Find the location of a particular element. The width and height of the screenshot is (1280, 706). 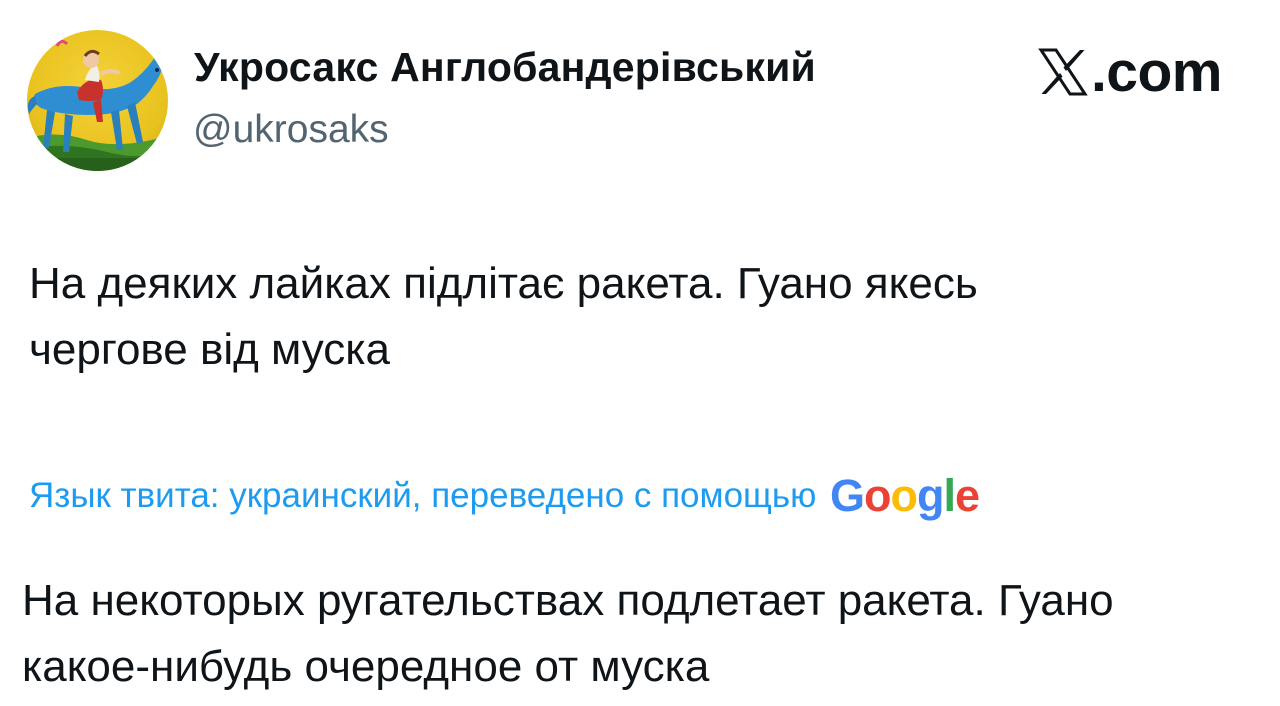

svg-text: Google is located at coordinates (904, 496).